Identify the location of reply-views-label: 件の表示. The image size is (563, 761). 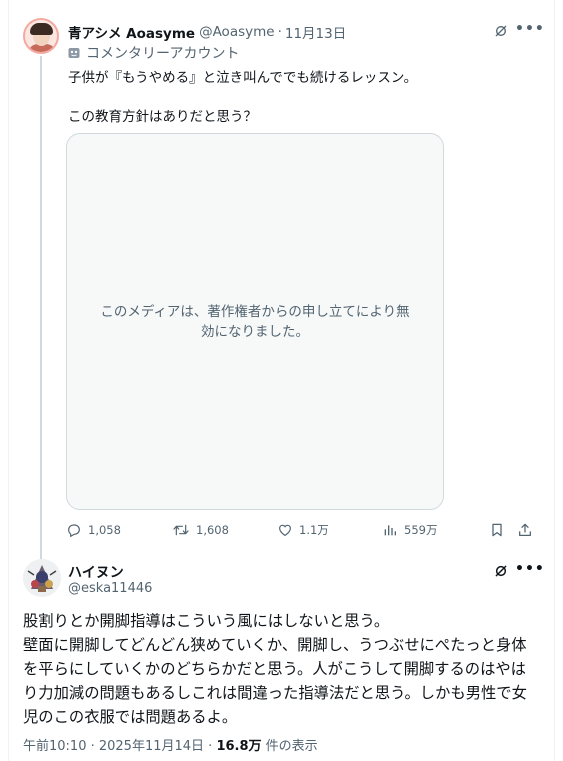
(289, 746).